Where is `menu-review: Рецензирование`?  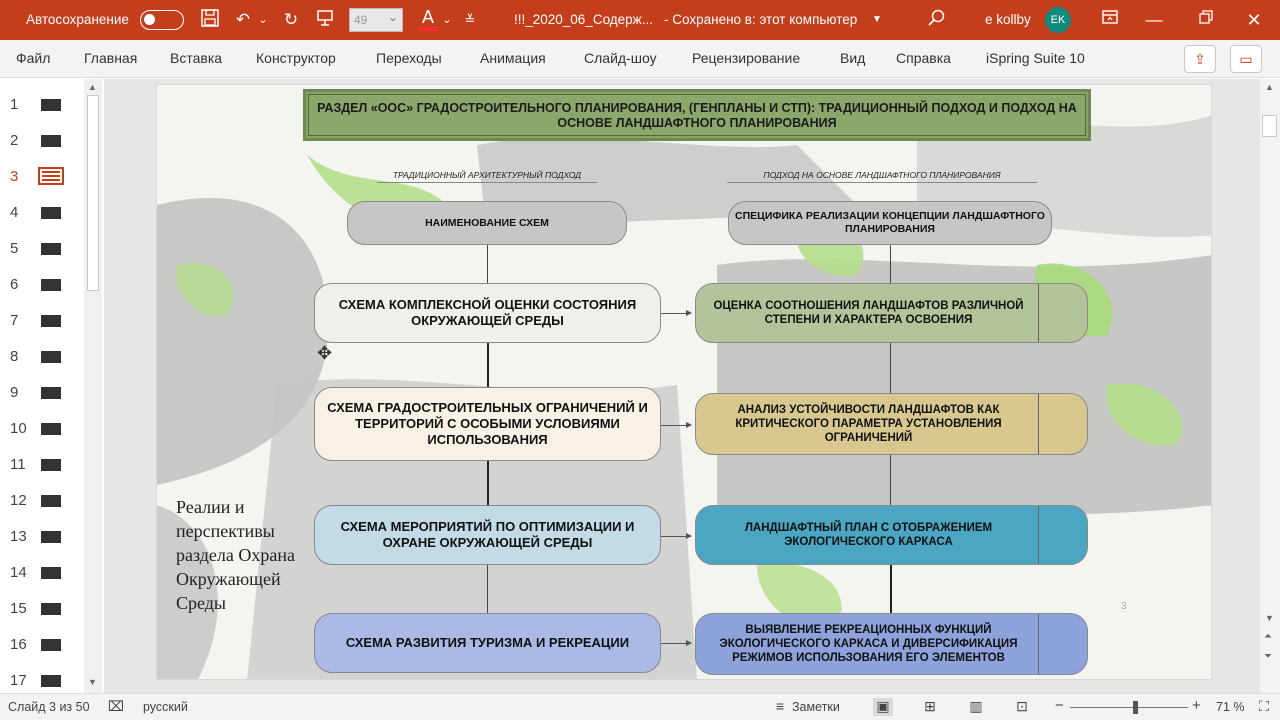
menu-review: Рецензирование is located at coordinates (746, 58).